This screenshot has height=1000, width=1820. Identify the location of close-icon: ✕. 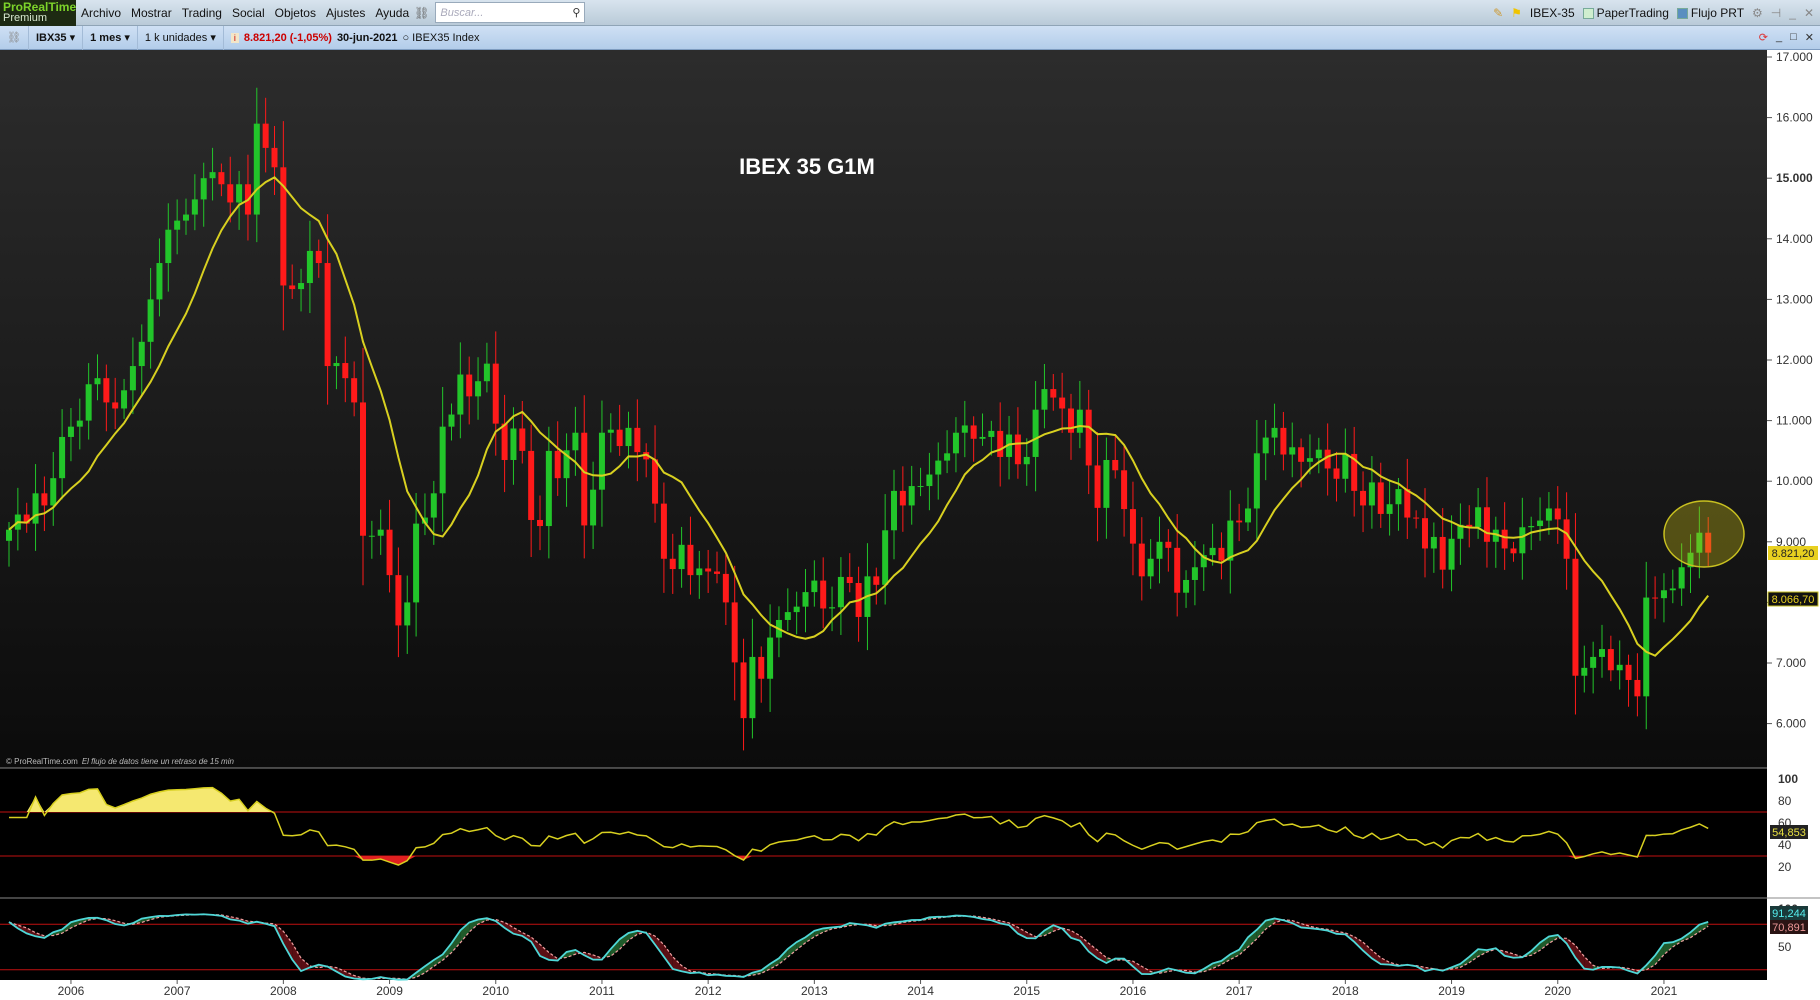
(1809, 13).